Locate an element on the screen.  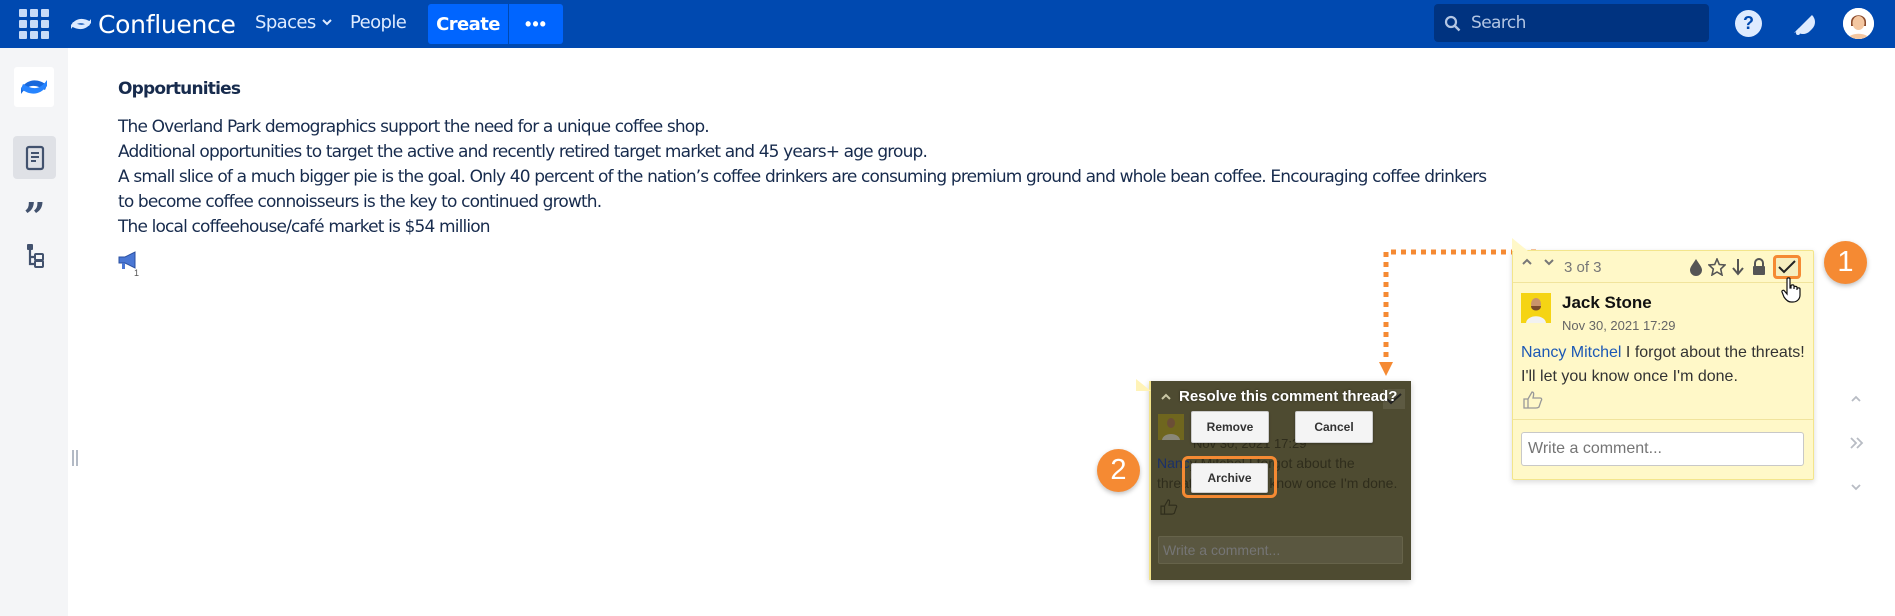
user-avatar is located at coordinates (1858, 23).